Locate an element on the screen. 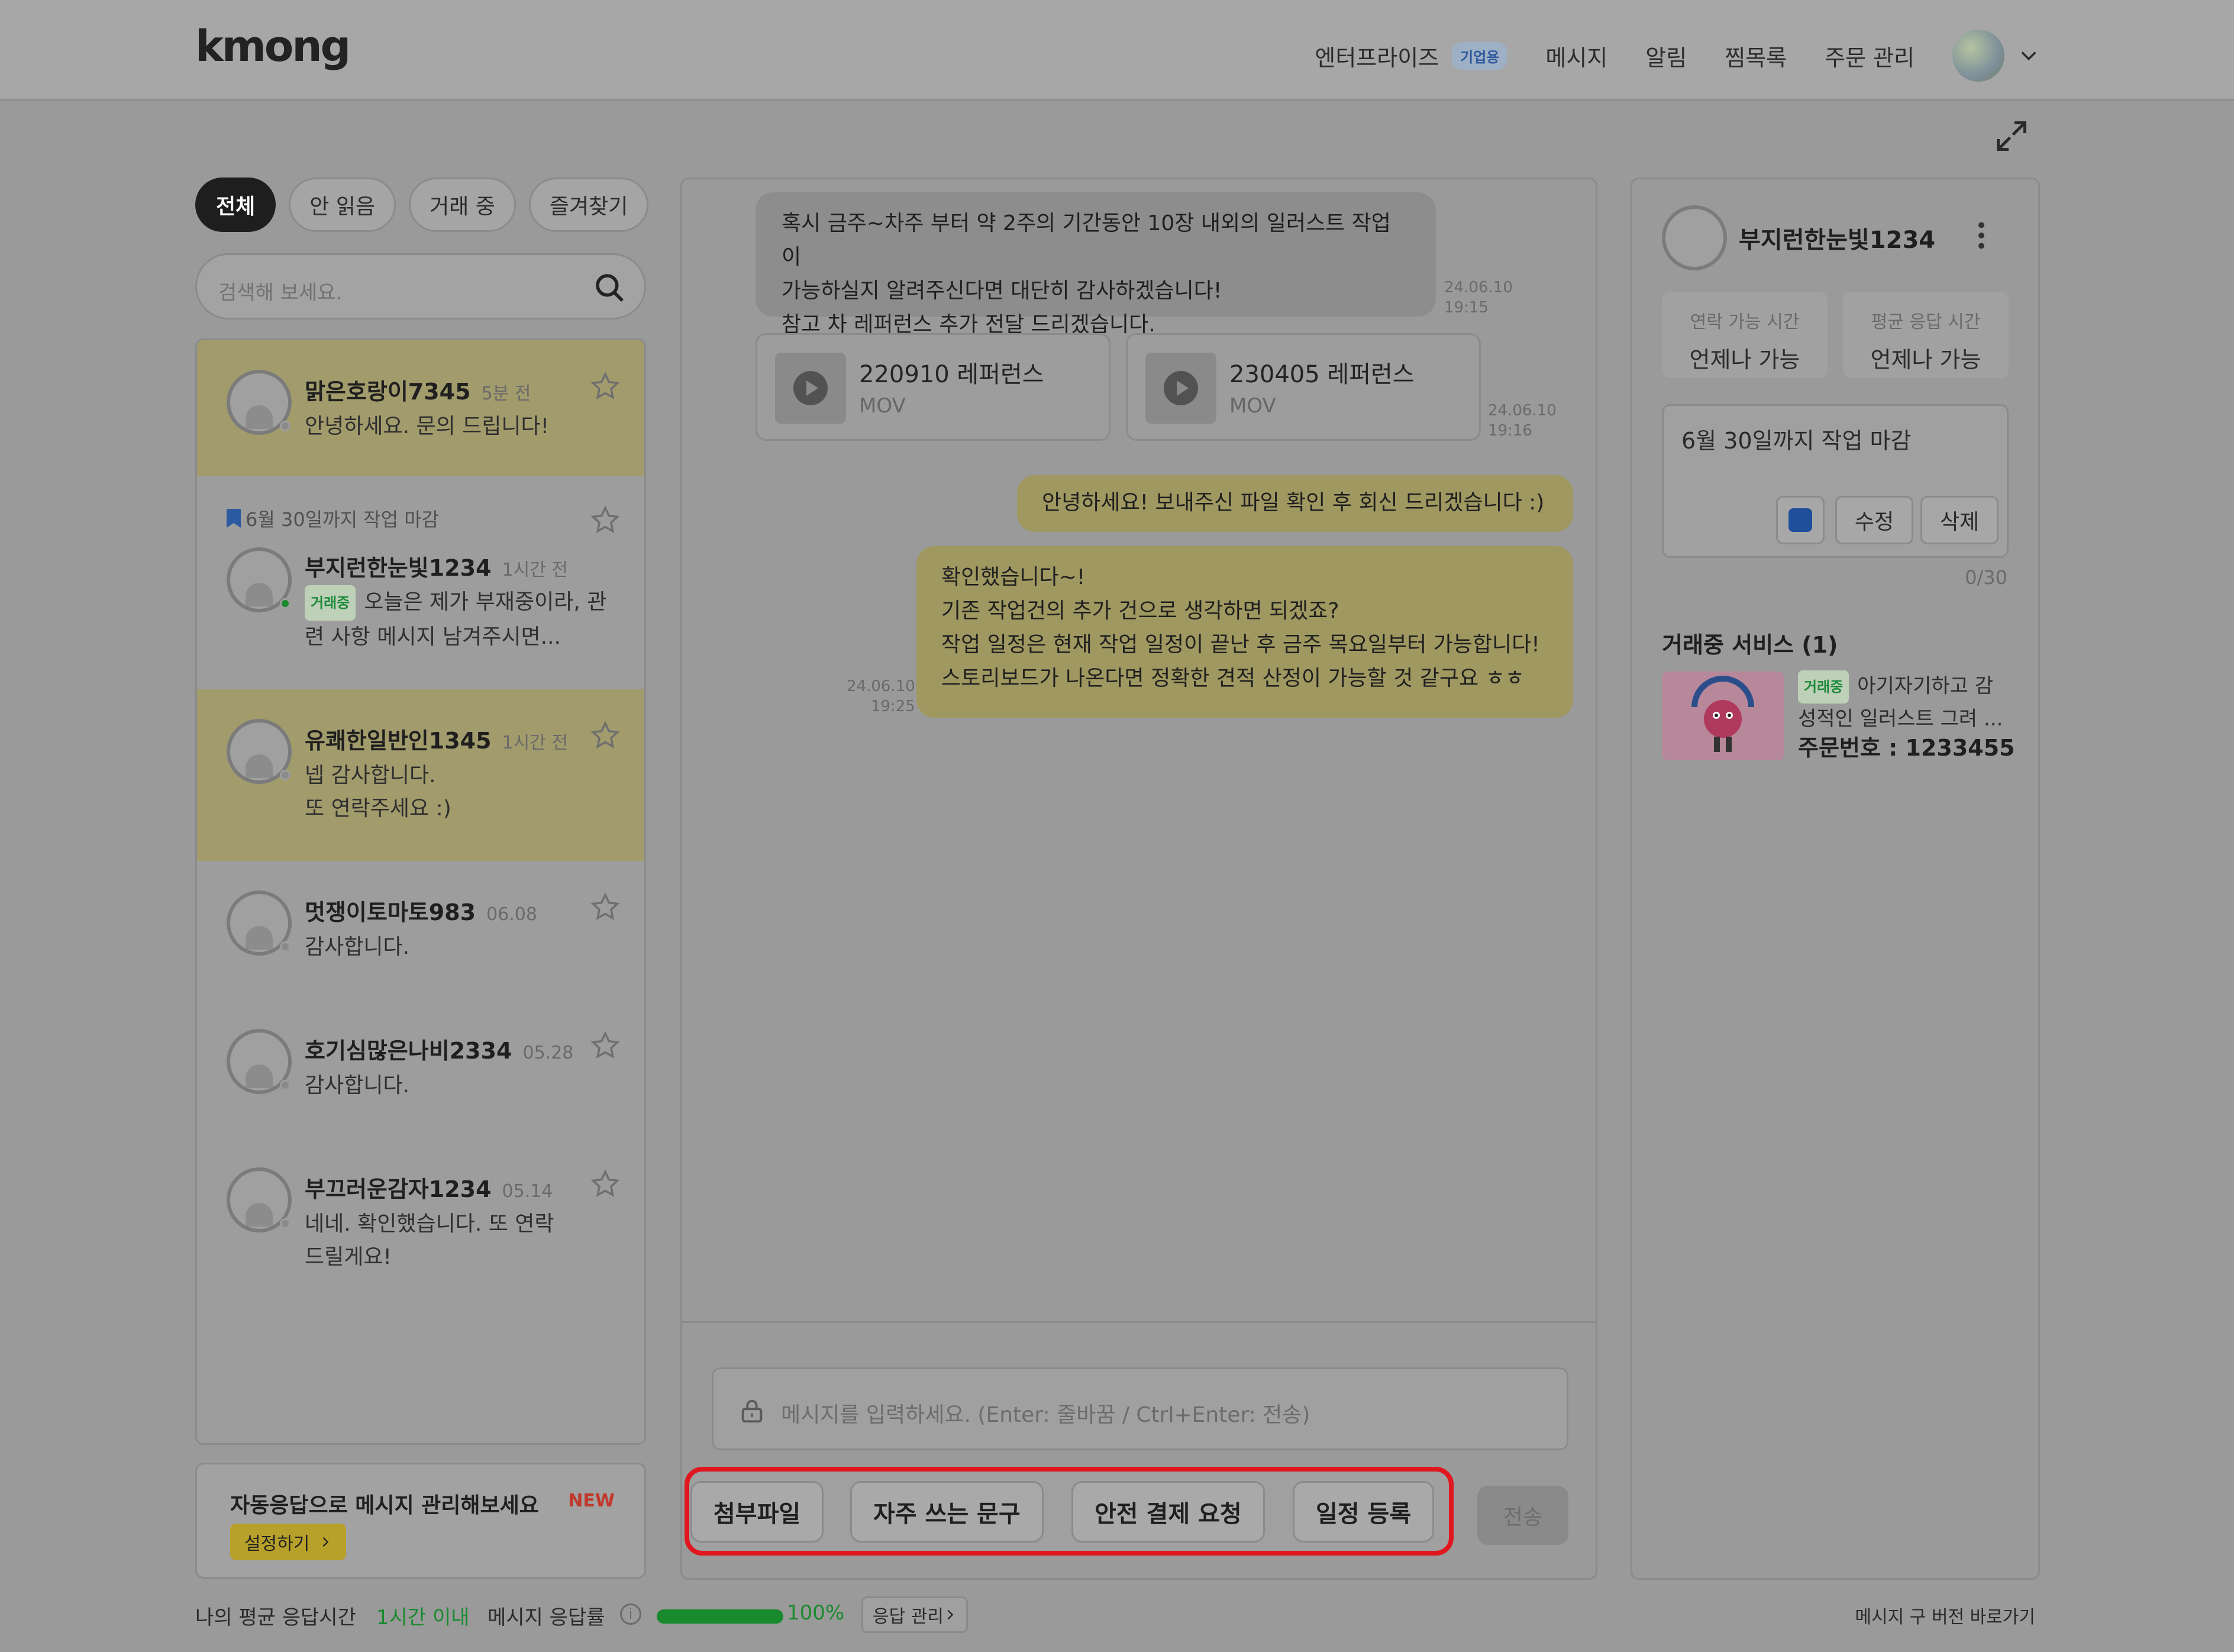  order-number: 주문번호 : 1233455 is located at coordinates (1907, 748).